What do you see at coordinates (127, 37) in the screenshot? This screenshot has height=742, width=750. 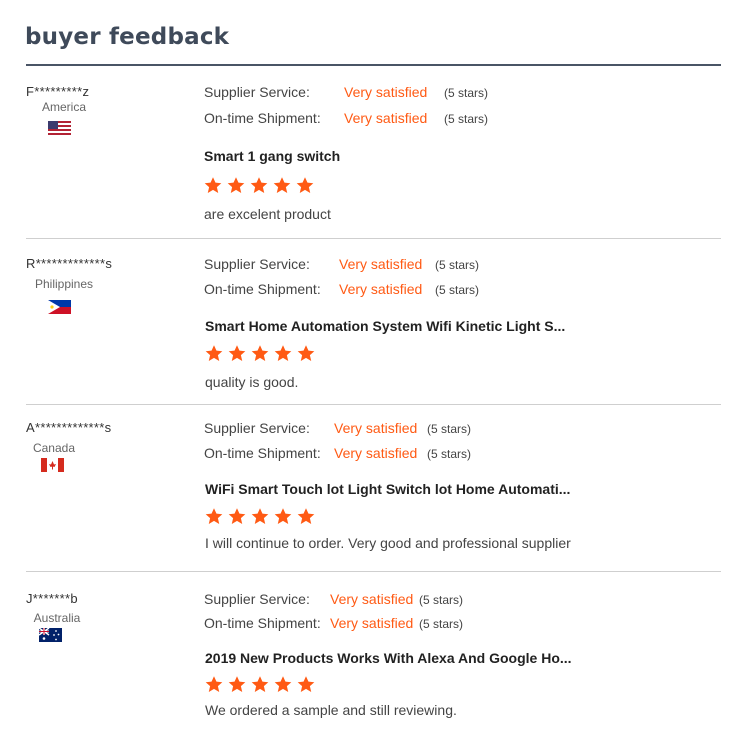 I see `section-title: buyer feedback` at bounding box center [127, 37].